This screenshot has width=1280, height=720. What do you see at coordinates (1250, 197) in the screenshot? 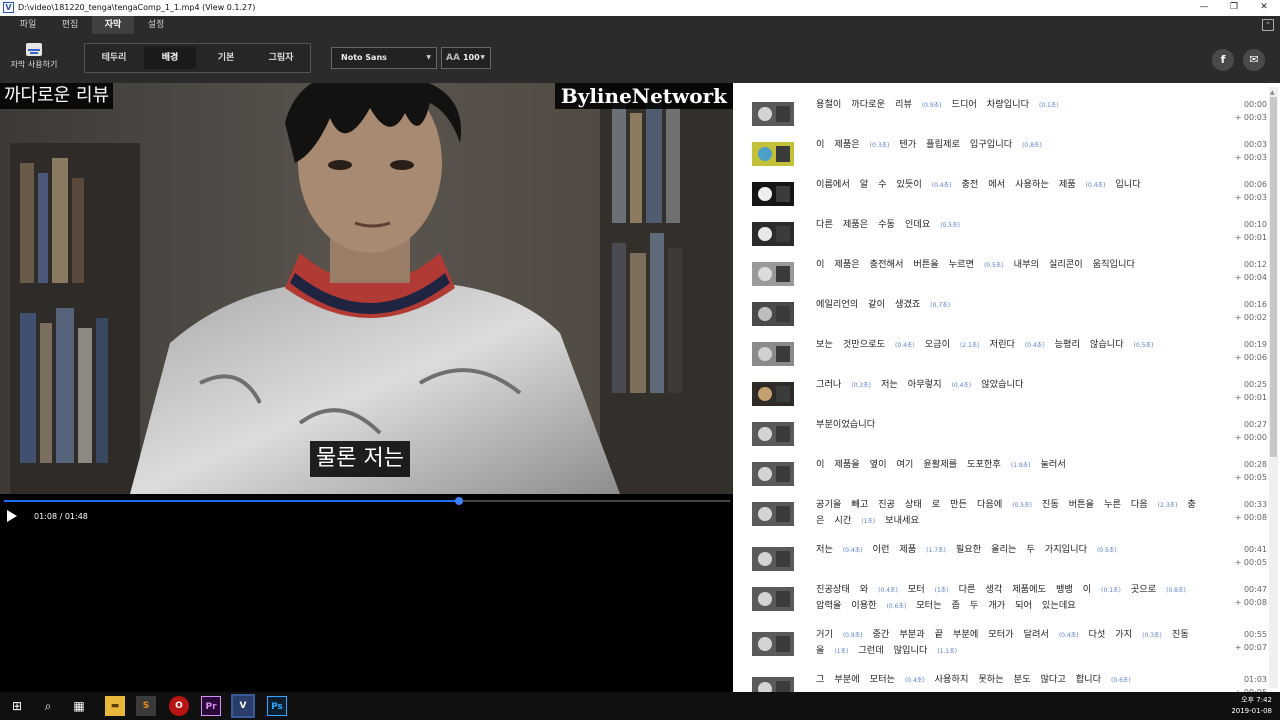
I see `subtitle-duration: + 00:03` at bounding box center [1250, 197].